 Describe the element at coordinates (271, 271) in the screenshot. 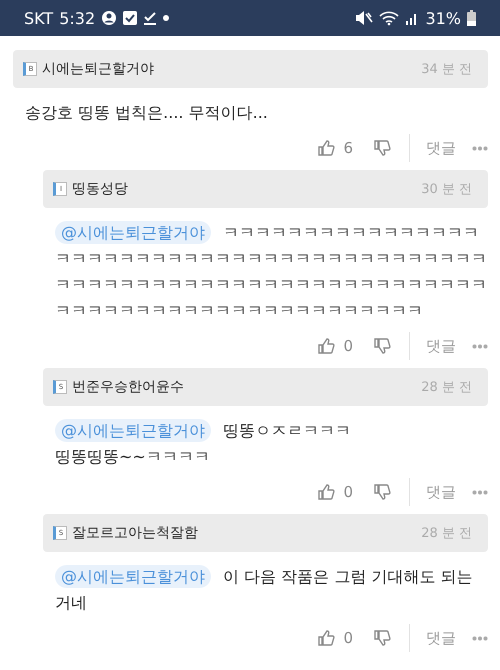

I see `comment-text: @시에는퇴근할거야 ㅋㅋㅋㅋㅋㅋㅋㅋㅋㅋㅋㅋㅋㅋㅋㅋㅋㅋㅋㅋㅋㅋㅋㅋㅋㅋㅋㅋㅋㅋㅋㅋㅋㅋㅋㅋㅋㅋㅋㅋㅋㅋㅋㅋㅋㅋㅋㅋㅋㅋㅋㅋㅋㅋㅋㅋㅋㅋㅋㅋㅋㅋㅋㅋㅋㅋㅋㅋㅋㅋㅋㅋㅋㅋㅋㅋㅋㅋㅋㅋㅋㅋㅋㅋㅋㅋㅋㅋㅋㅋㅋㅋㅋ` at that location.